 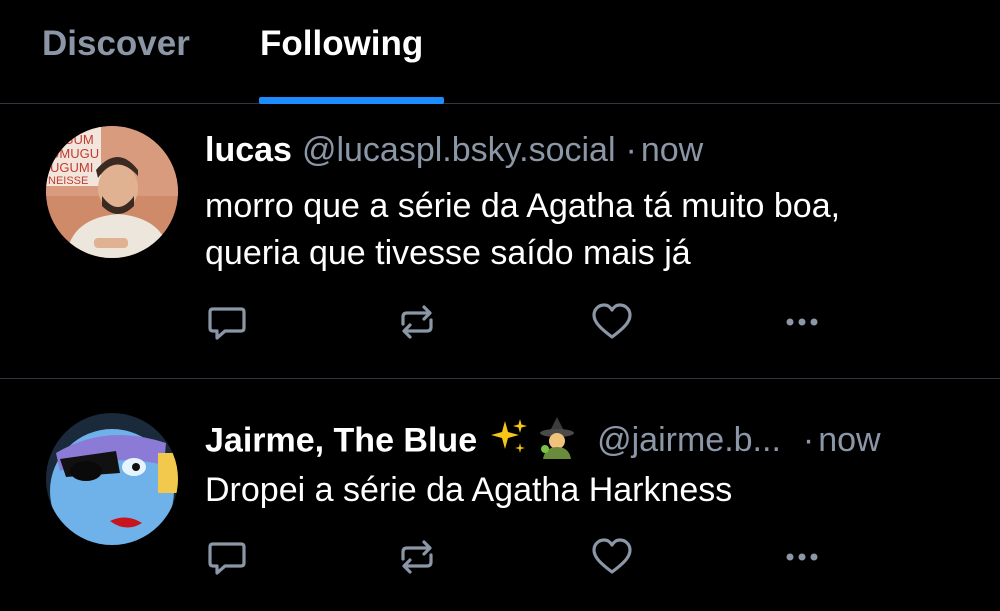 What do you see at coordinates (74, 139) in the screenshot?
I see `svg-text: UGUM` at bounding box center [74, 139].